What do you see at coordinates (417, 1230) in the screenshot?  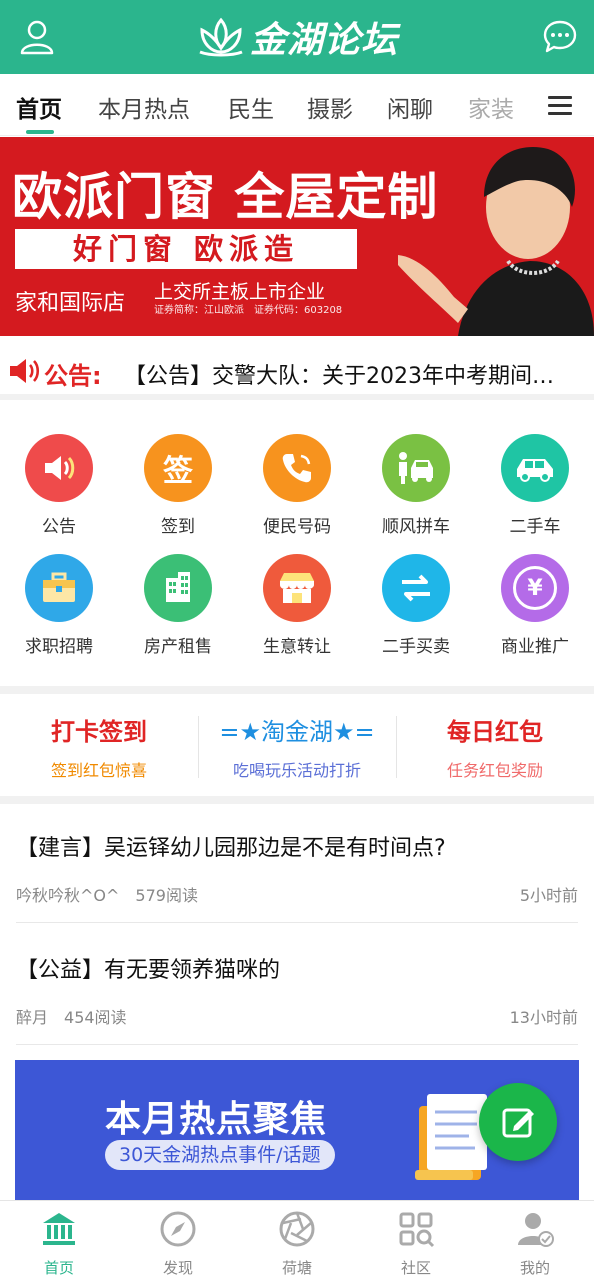 I see `grid-search-icon` at bounding box center [417, 1230].